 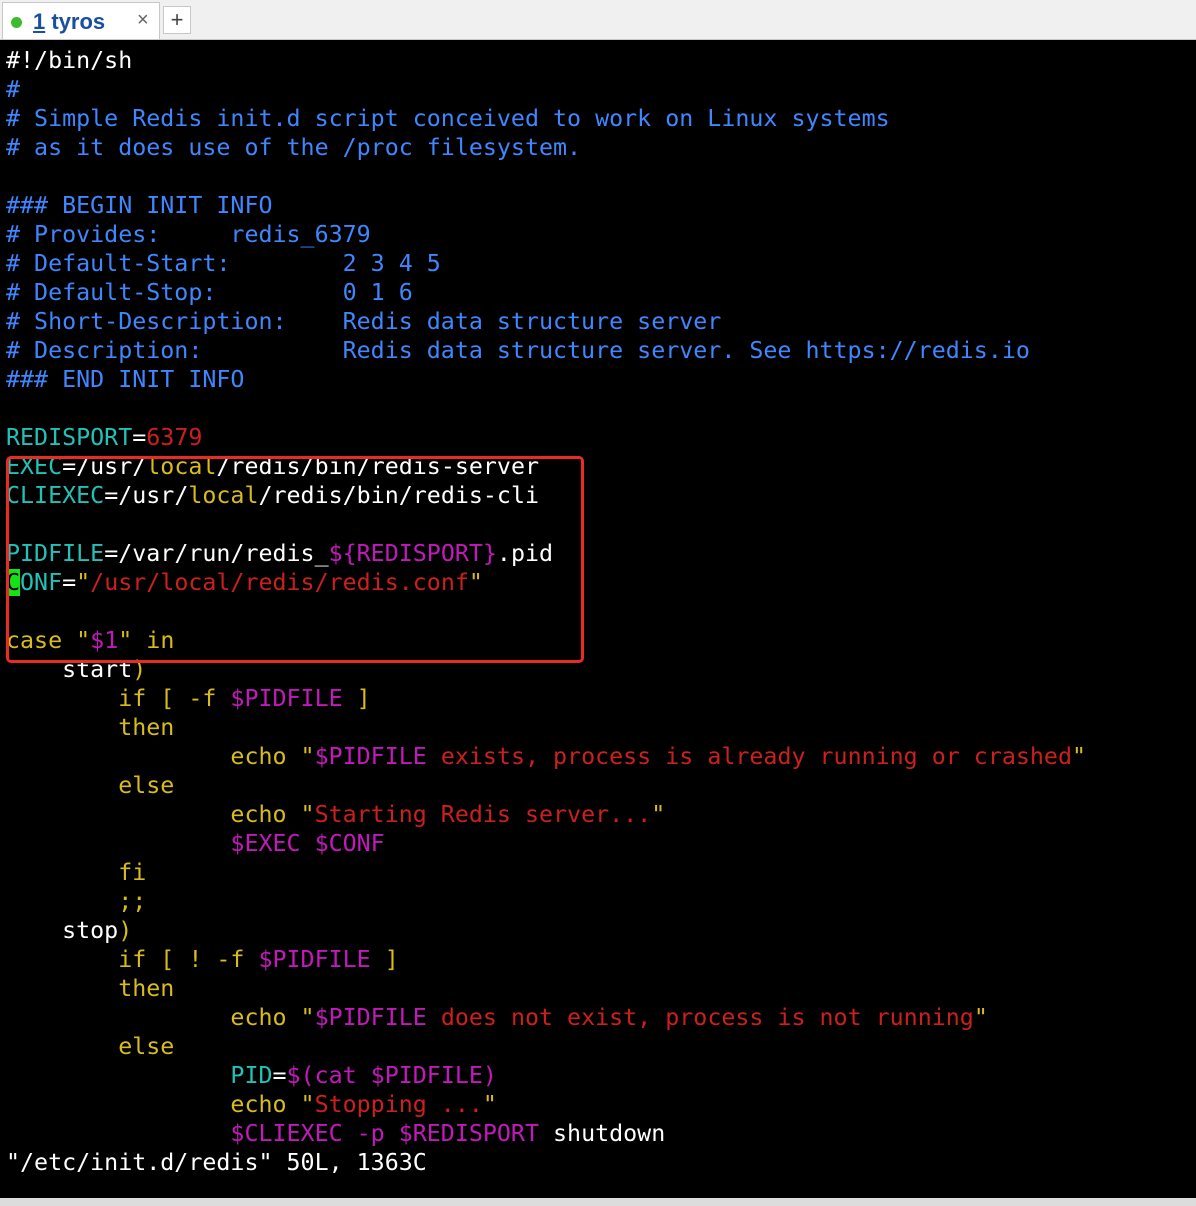 I want to click on code-token: #!/bin/sh, so click(x=69, y=60).